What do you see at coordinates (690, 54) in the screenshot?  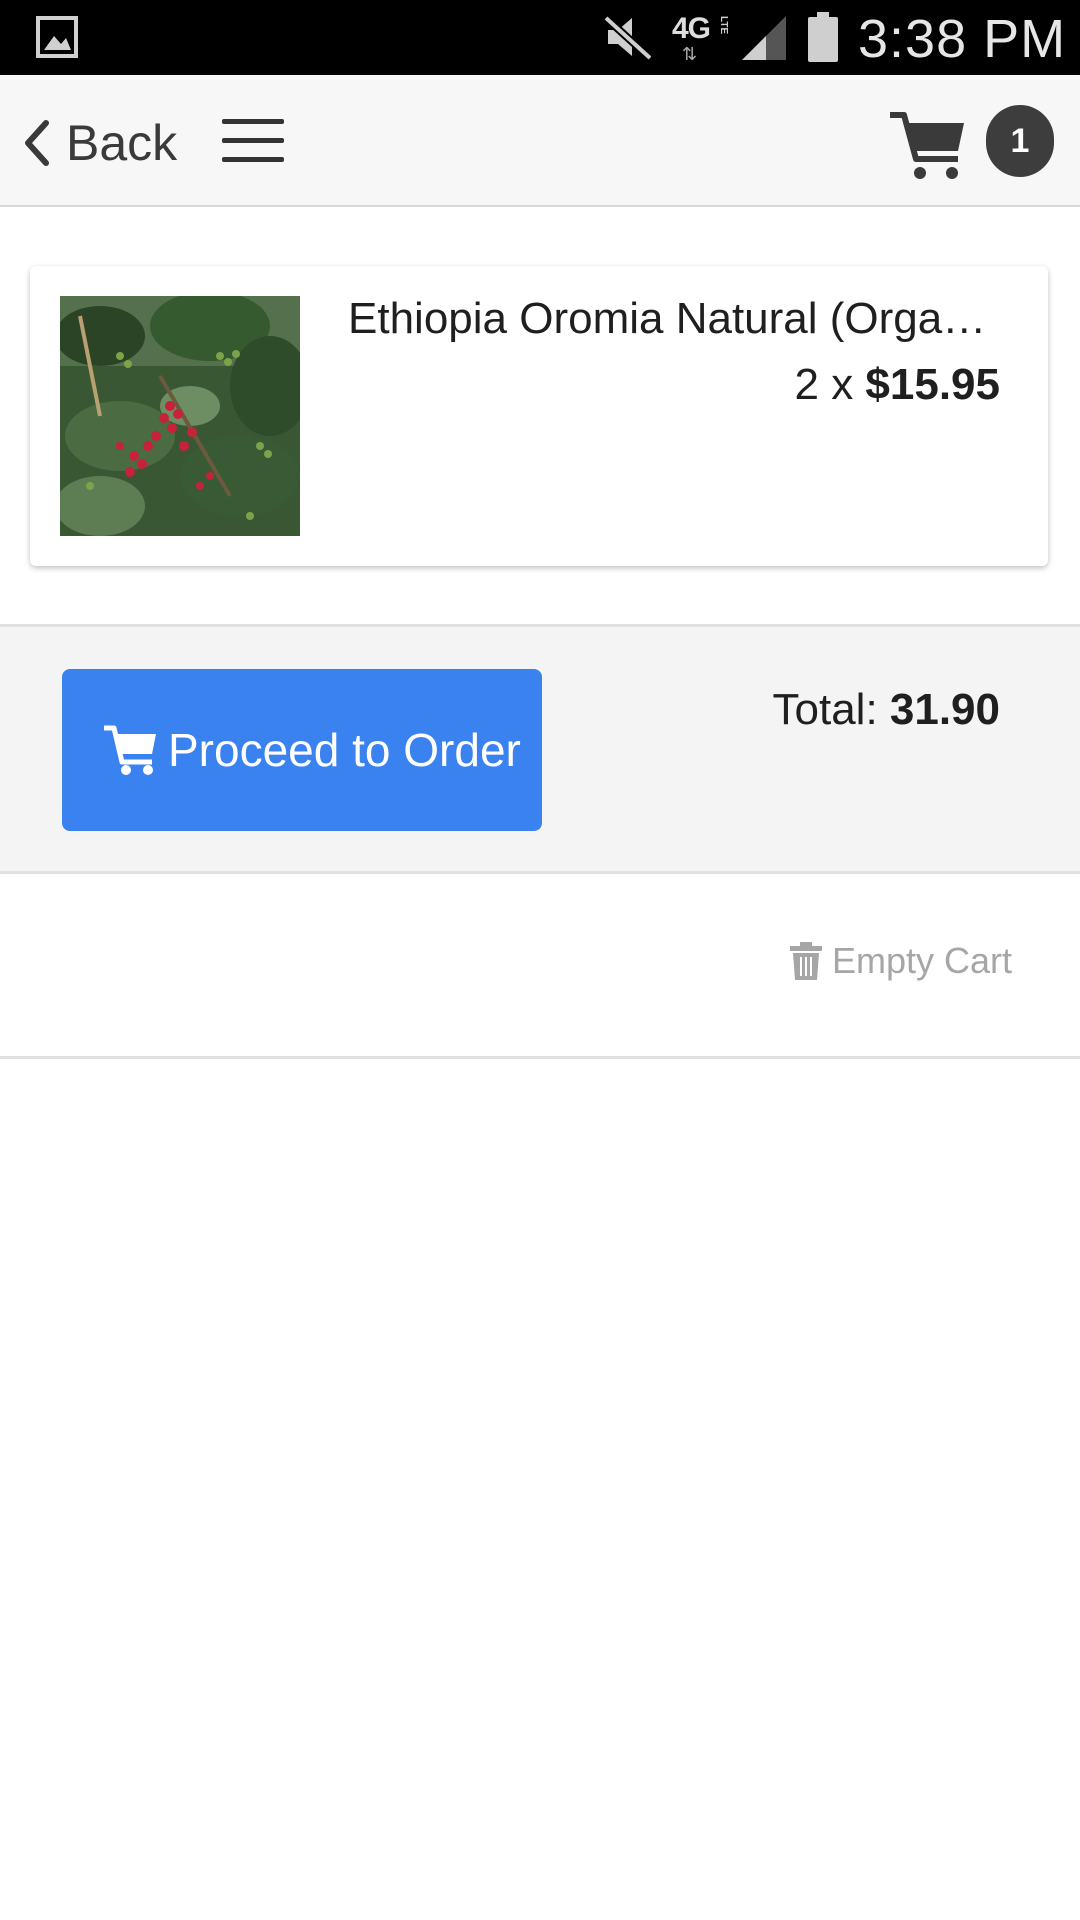 I see `data-arrows-icon: ⇅` at bounding box center [690, 54].